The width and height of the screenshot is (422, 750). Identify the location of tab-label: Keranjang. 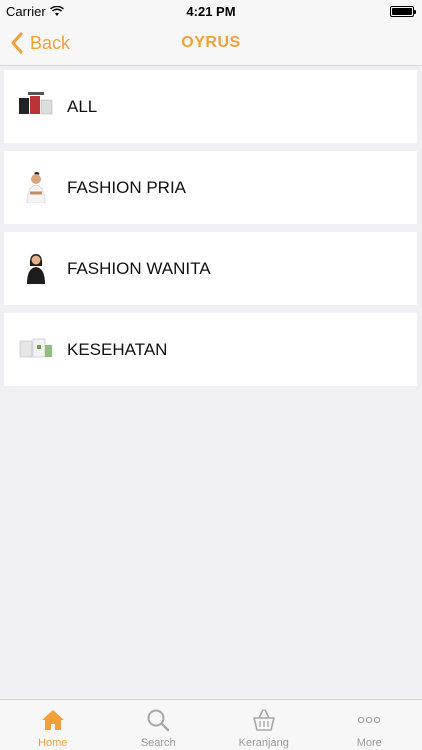
(263, 743).